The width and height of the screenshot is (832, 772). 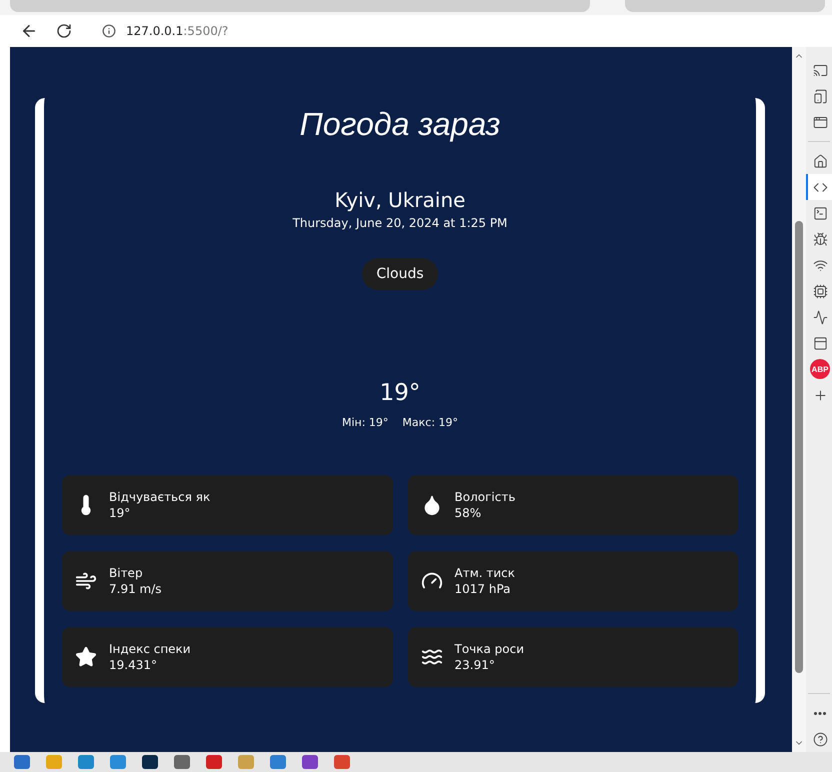 What do you see at coordinates (133, 665) in the screenshot?
I see `detail-value: 19.431°` at bounding box center [133, 665].